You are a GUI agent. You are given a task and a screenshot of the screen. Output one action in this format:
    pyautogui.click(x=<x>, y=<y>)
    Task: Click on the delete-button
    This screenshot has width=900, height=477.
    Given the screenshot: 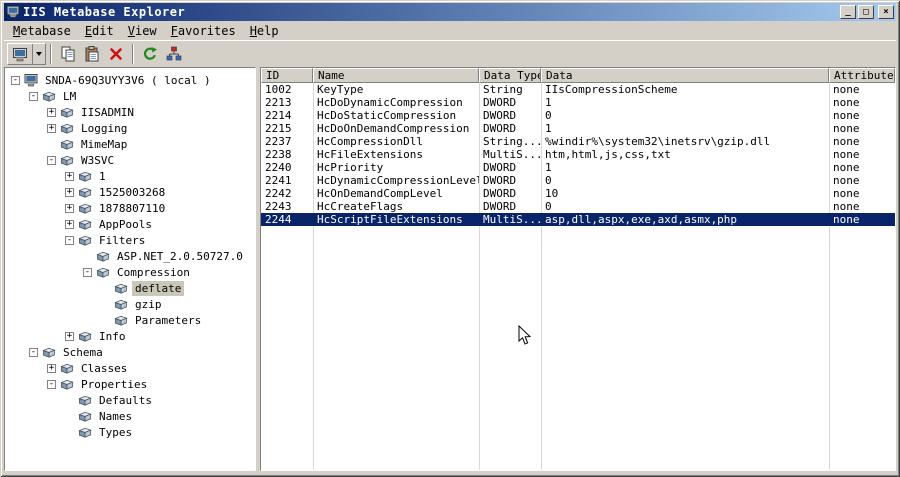 What is the action you would take?
    pyautogui.click(x=116, y=54)
    